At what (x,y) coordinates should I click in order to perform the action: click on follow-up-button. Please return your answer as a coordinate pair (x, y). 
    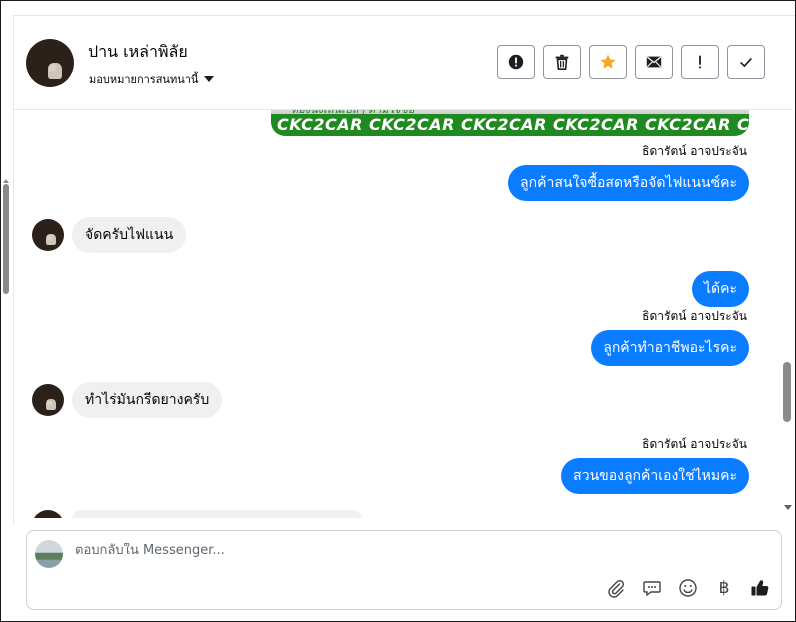
    Looking at the image, I should click on (700, 62).